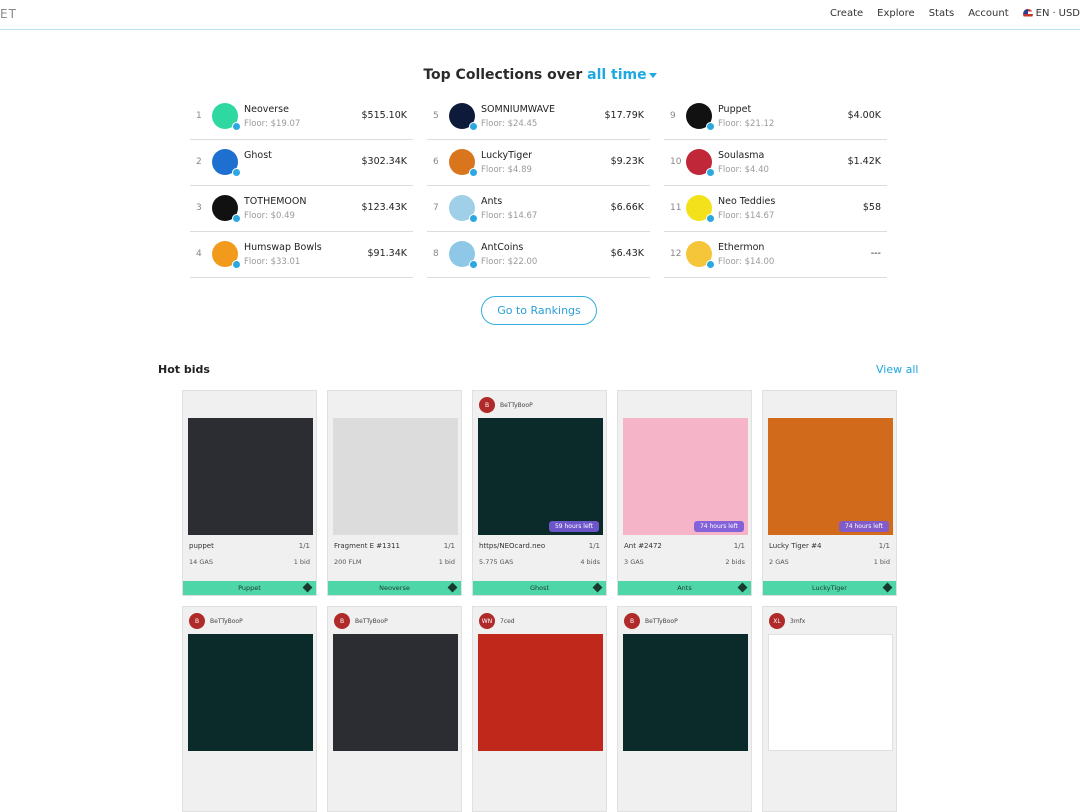 This screenshot has height=812, width=1080. What do you see at coordinates (301, 163) in the screenshot?
I see `collection-row: 2 Ghost $302.34K` at bounding box center [301, 163].